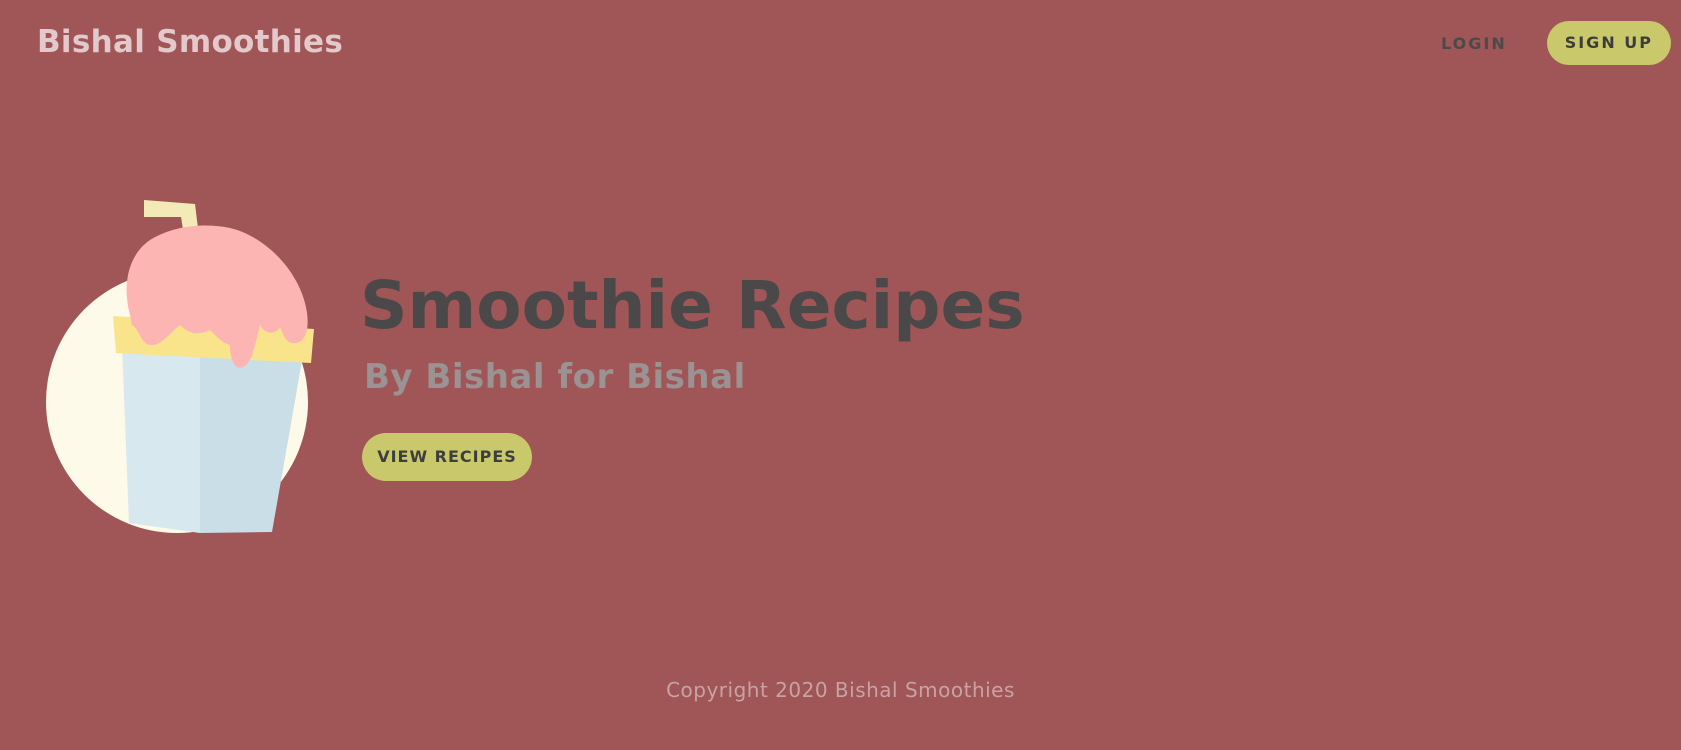 This screenshot has height=750, width=1681. I want to click on footer-copyright: Copyright 2020 Bishal Smoothies, so click(840, 690).